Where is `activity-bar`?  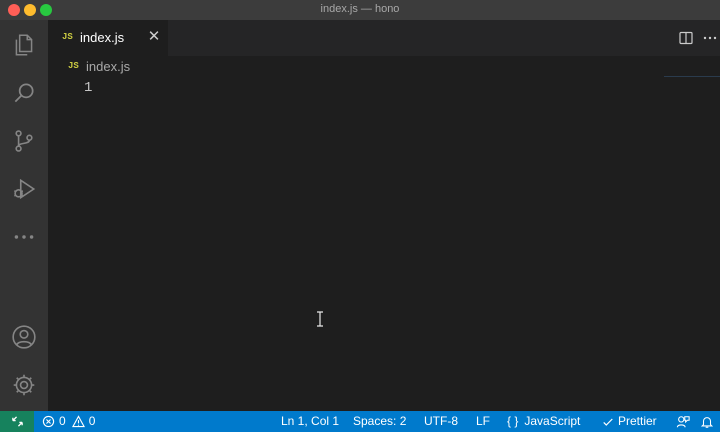
activity-bar is located at coordinates (24, 215).